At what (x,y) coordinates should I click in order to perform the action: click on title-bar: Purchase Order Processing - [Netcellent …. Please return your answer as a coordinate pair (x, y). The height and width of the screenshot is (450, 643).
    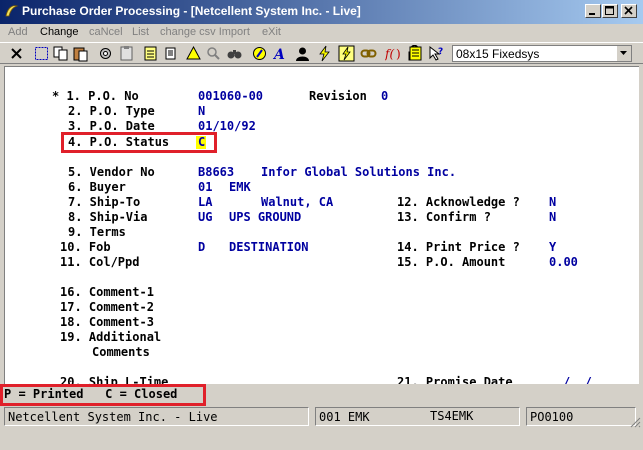
    Looking at the image, I should click on (321, 12).